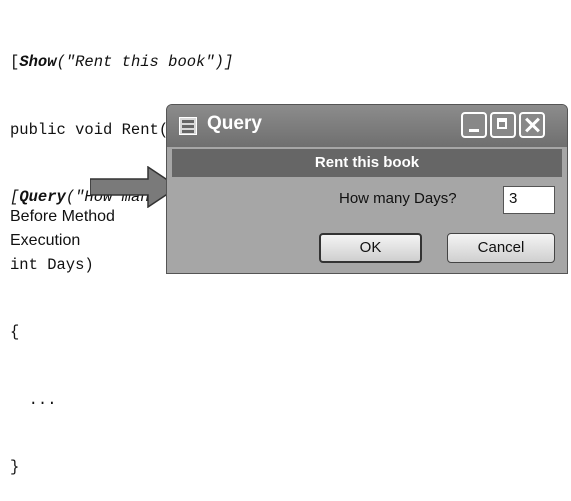  I want to click on days-prompt-label: How many Days?, so click(398, 198).